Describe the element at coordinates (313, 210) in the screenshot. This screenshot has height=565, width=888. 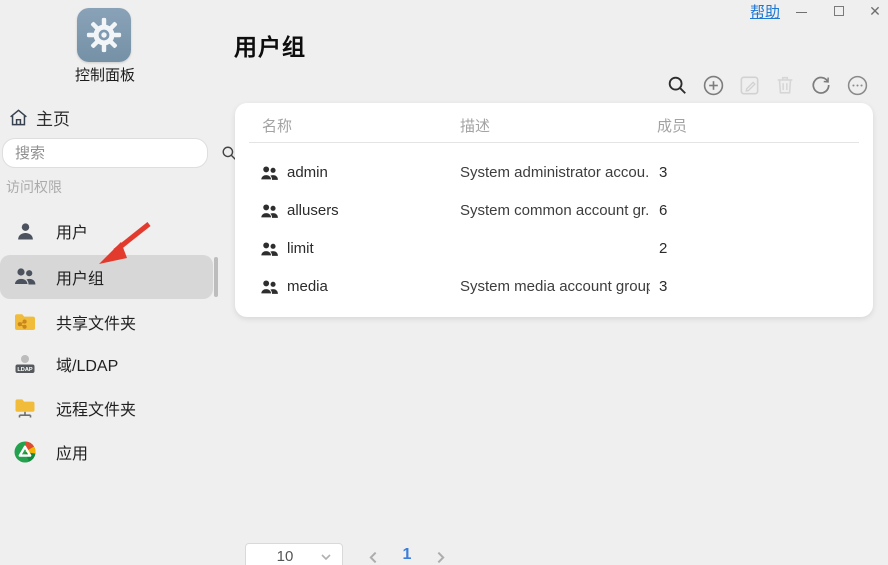
I see `group-name: allusers` at that location.